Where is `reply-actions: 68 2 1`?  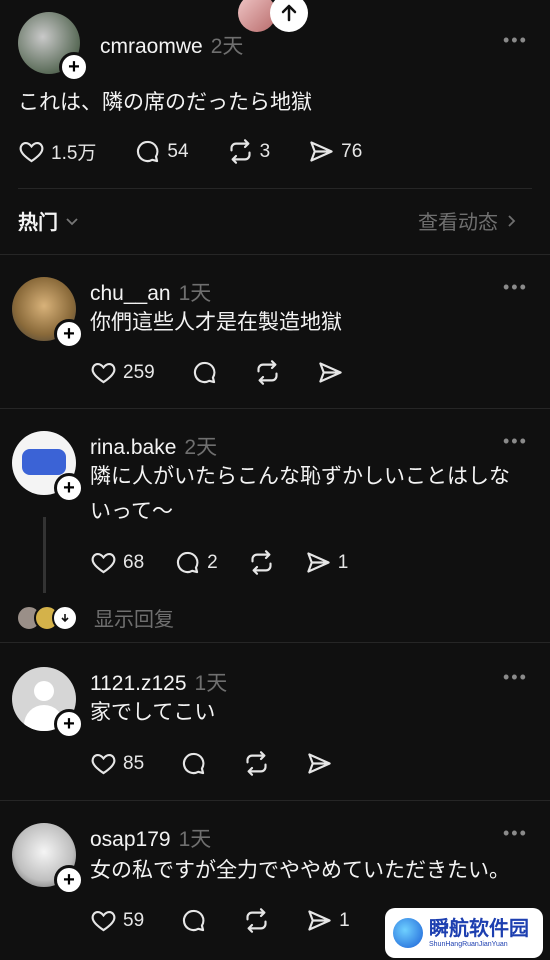
reply-actions: 68 2 1 is located at coordinates (219, 562).